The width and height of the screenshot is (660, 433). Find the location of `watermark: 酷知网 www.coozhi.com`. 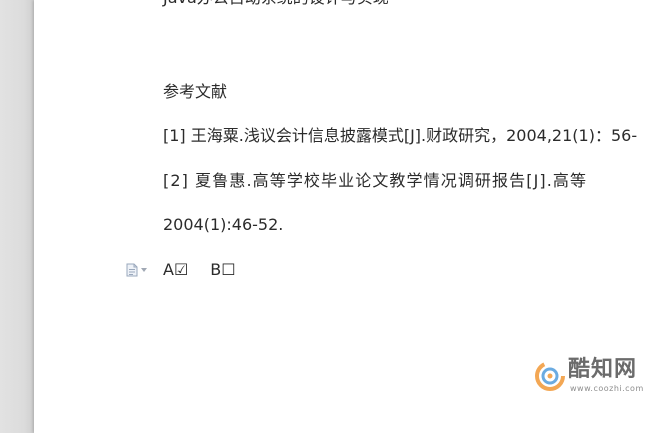

watermark: 酷知网 www.coozhi.com is located at coordinates (594, 378).